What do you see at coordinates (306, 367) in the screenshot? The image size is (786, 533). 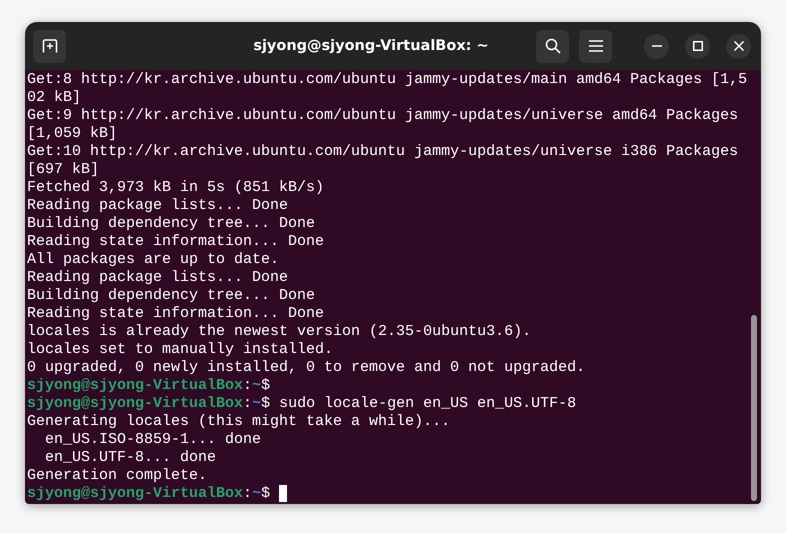 I see `output-line: 0 upgraded, 0 newly installed, 0 to remove and 0 not upgraded.` at bounding box center [306, 367].